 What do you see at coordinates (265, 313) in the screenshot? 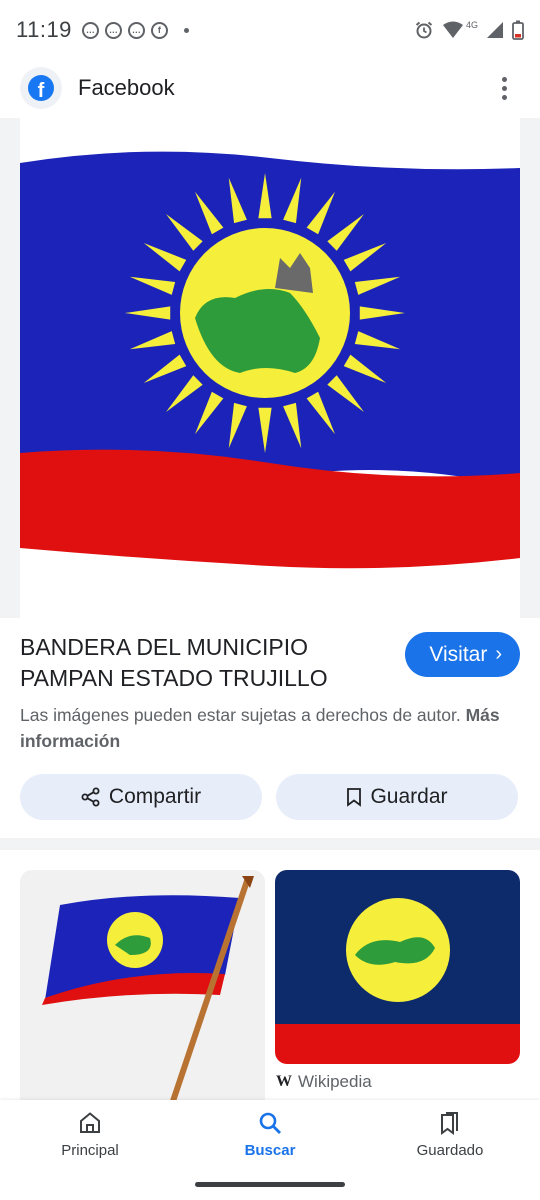
I see `sun-emblem` at bounding box center [265, 313].